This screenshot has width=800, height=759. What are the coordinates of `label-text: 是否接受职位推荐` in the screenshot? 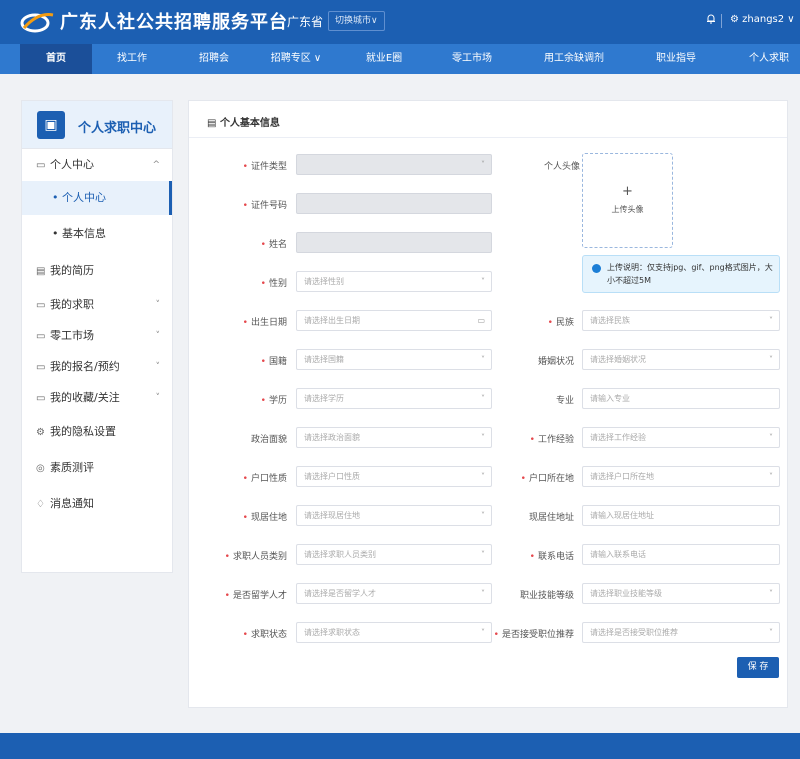 It's located at (537, 635).